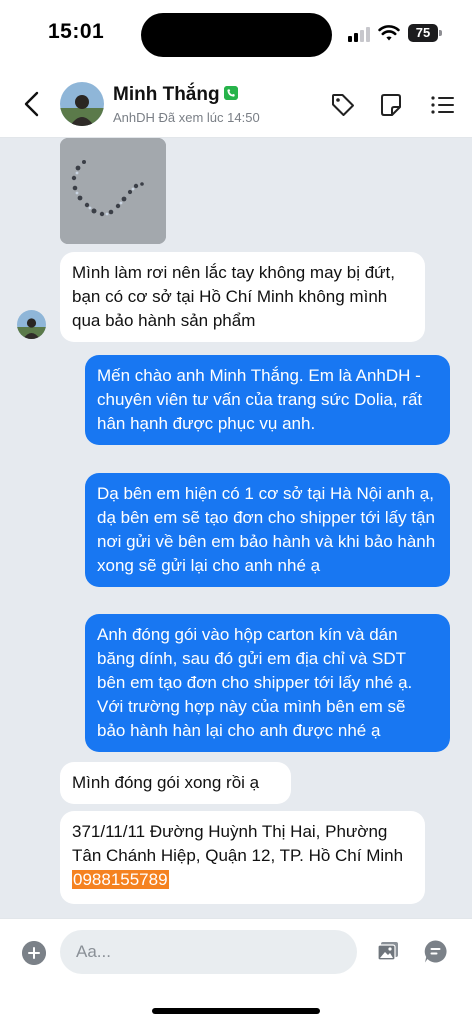  What do you see at coordinates (34, 953) in the screenshot?
I see `plus-icon` at bounding box center [34, 953].